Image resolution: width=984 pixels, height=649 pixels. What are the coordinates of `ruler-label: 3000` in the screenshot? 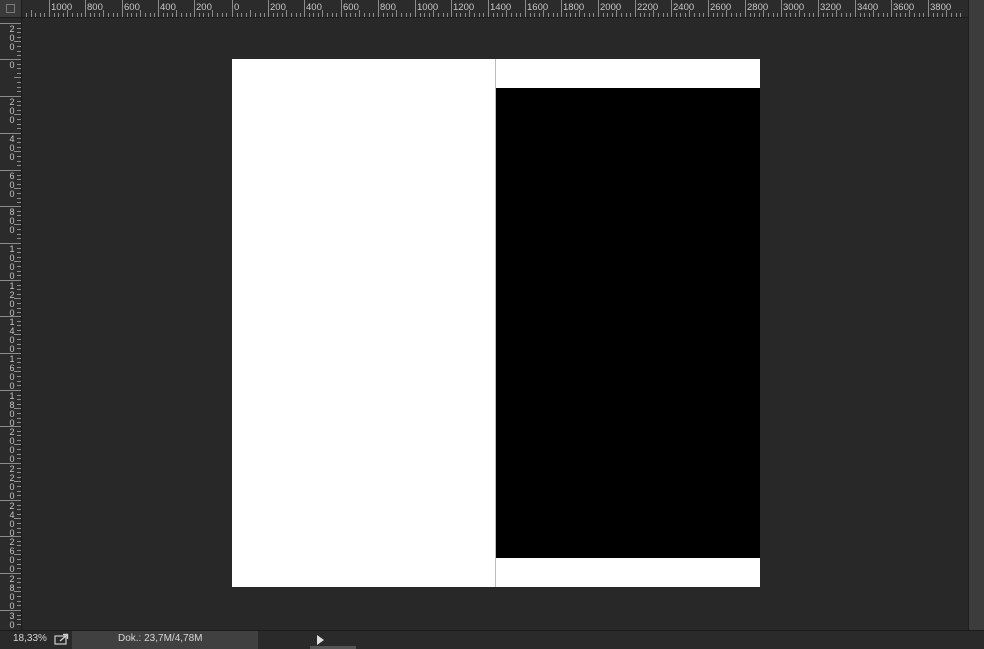 It's located at (794, 7).